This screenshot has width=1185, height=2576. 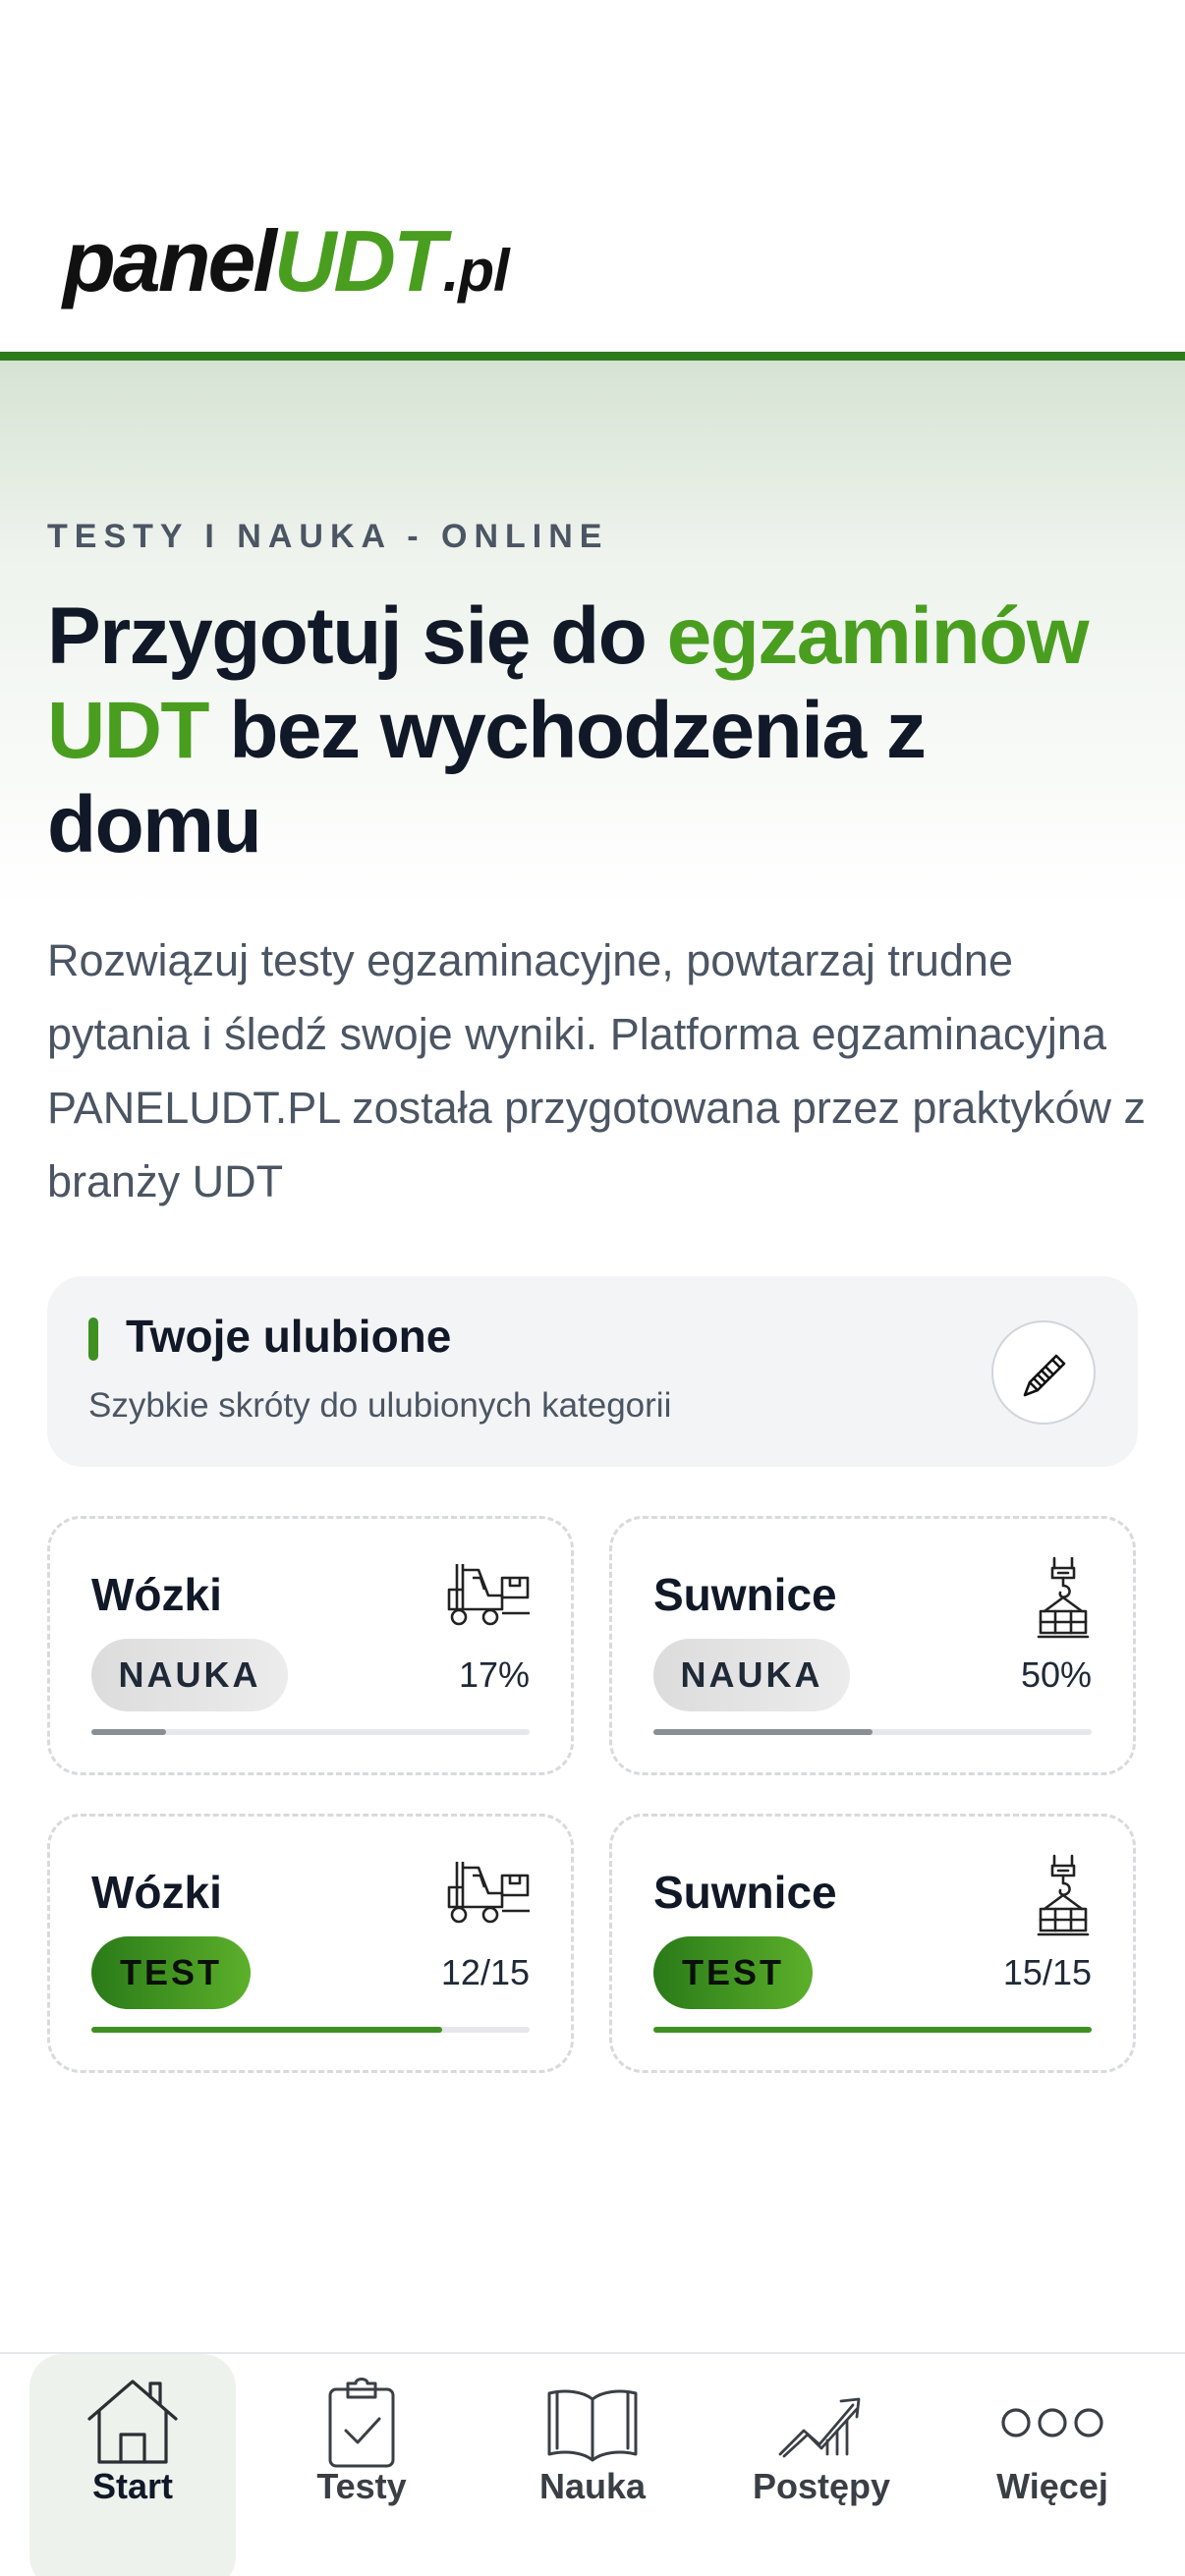 What do you see at coordinates (821, 2465) in the screenshot?
I see `nav-item-postepy: Postępy` at bounding box center [821, 2465].